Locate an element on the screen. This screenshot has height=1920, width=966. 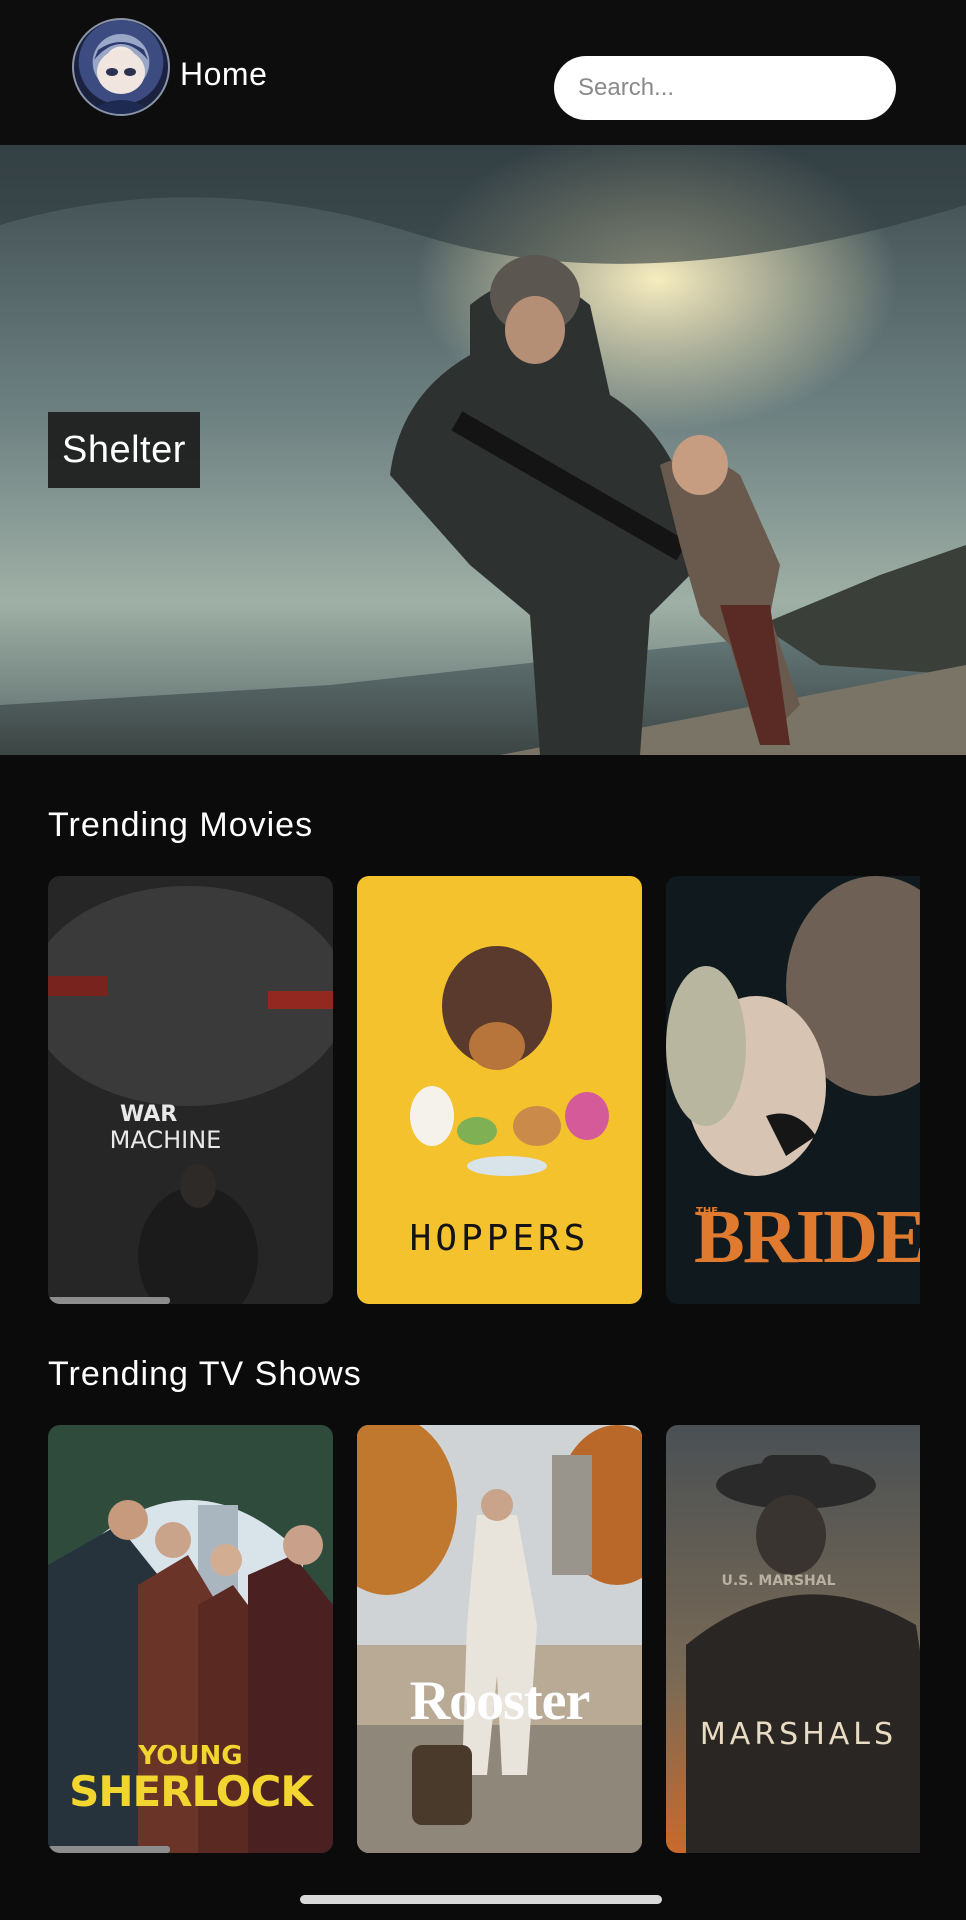
movie-poster-bride: BRIDE! THE is located at coordinates (793, 1090).